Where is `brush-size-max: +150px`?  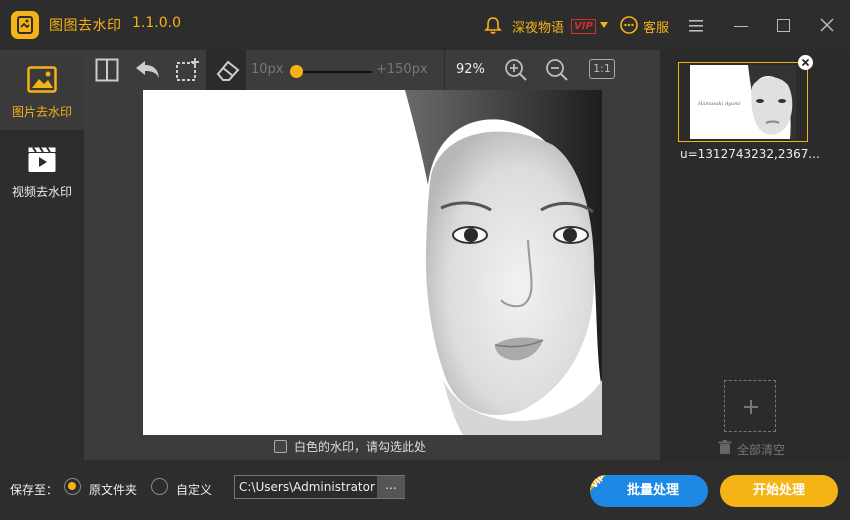 brush-size-max: +150px is located at coordinates (402, 69).